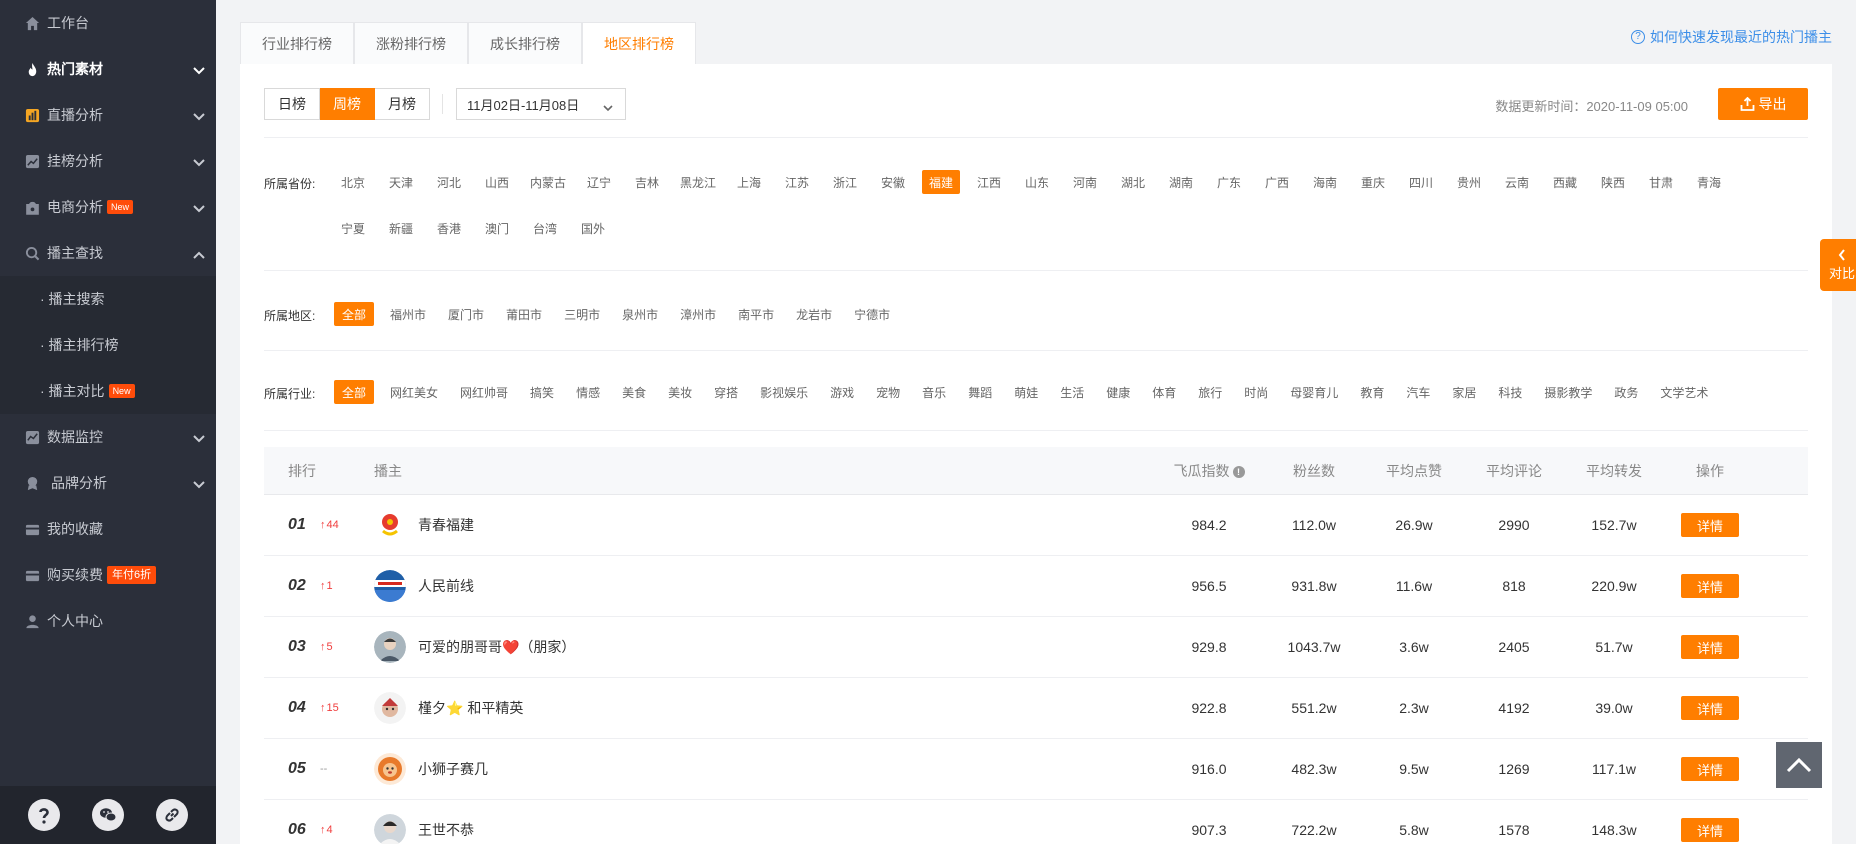  What do you see at coordinates (639, 43) in the screenshot?
I see `tab-region-ranking: 地区排行榜` at bounding box center [639, 43].